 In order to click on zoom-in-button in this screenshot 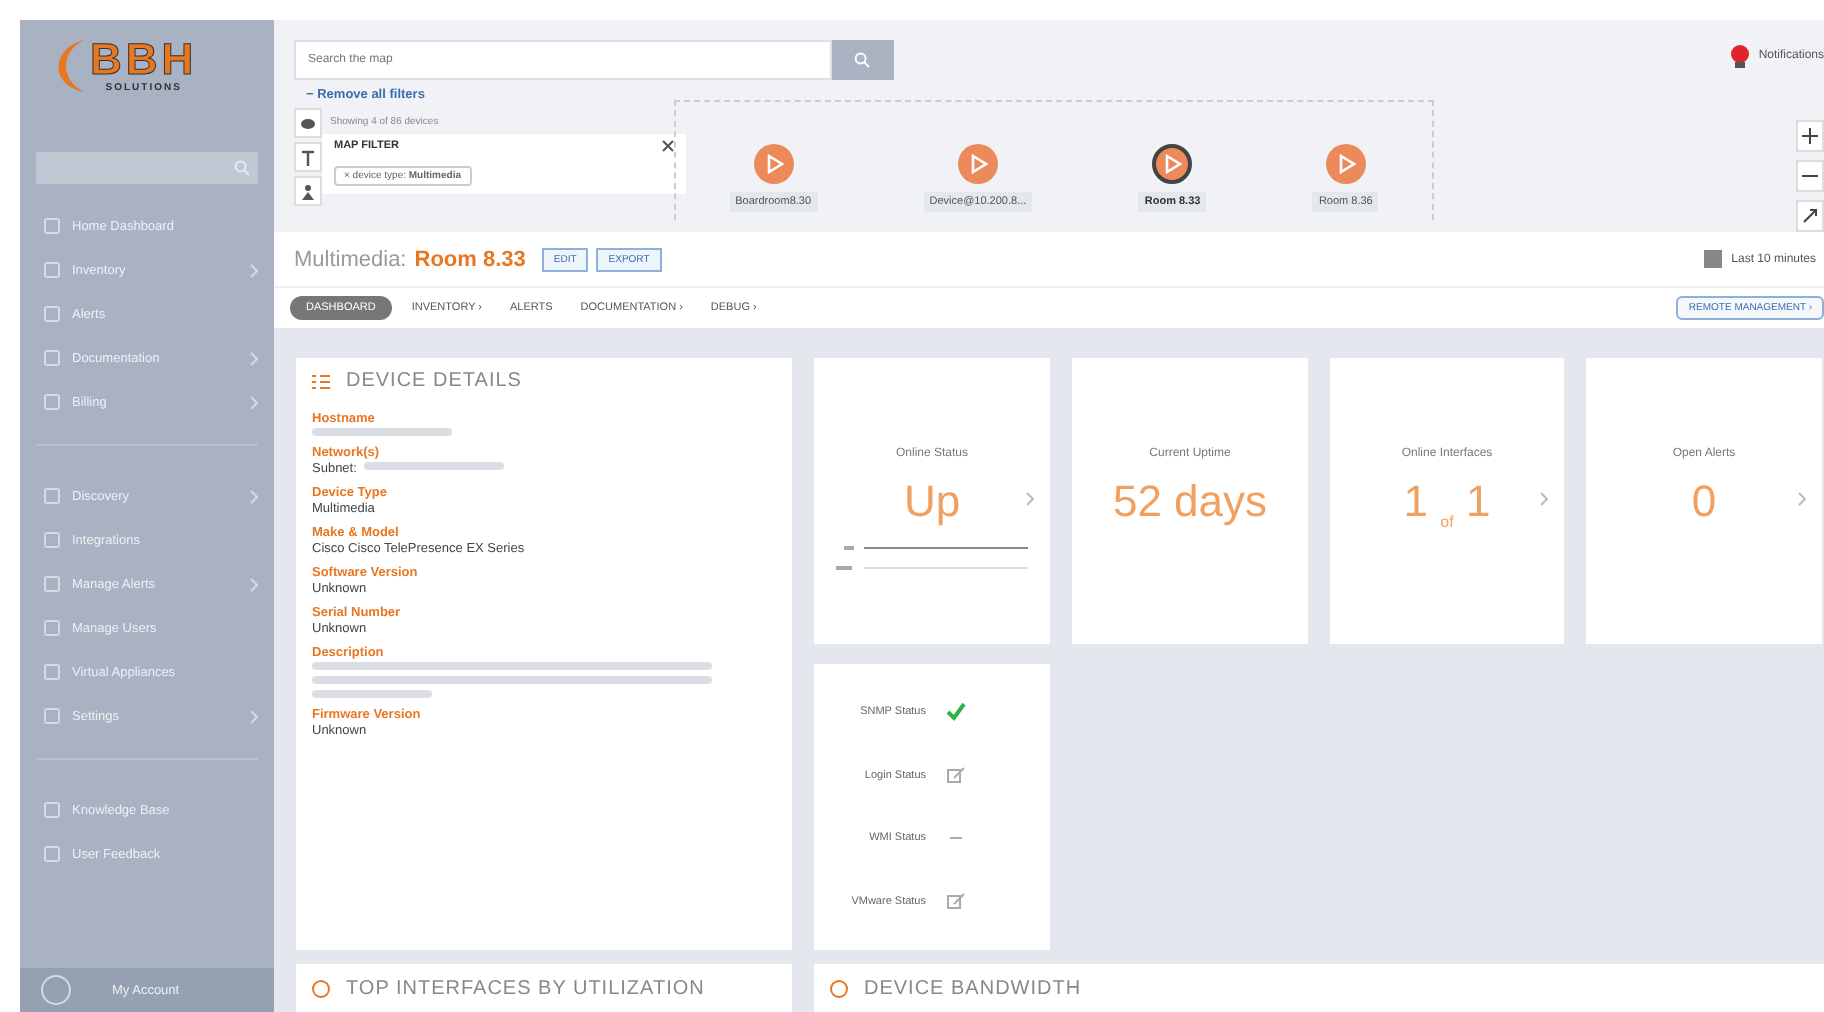, I will do `click(1810, 136)`.